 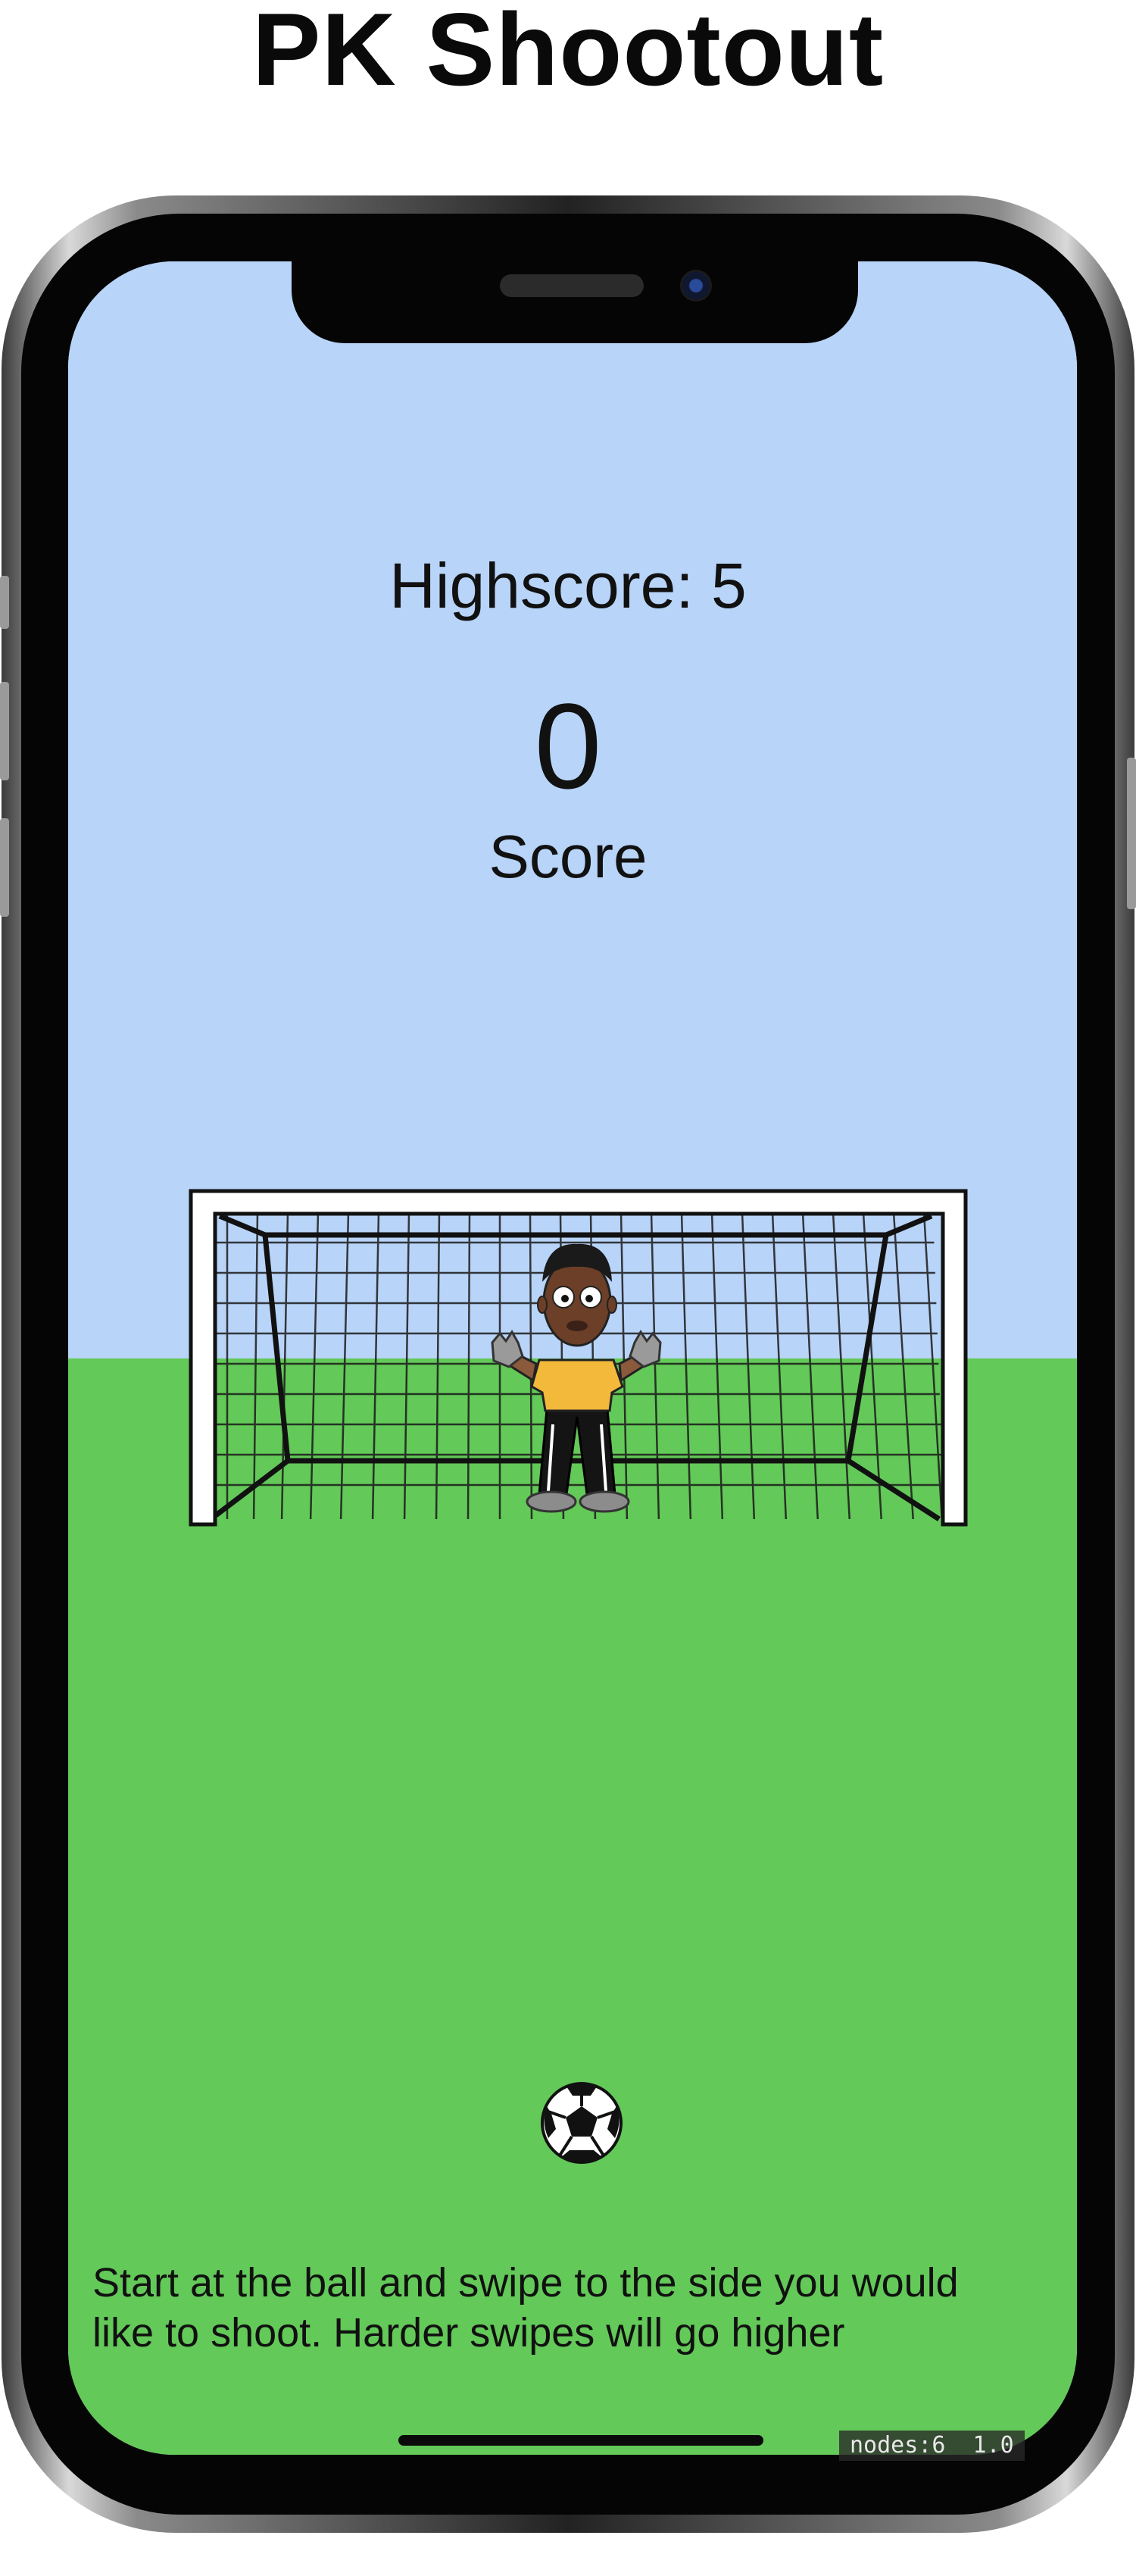 What do you see at coordinates (932, 2446) in the screenshot?
I see `debug-stats-overlay: nodes:6 1.0` at bounding box center [932, 2446].